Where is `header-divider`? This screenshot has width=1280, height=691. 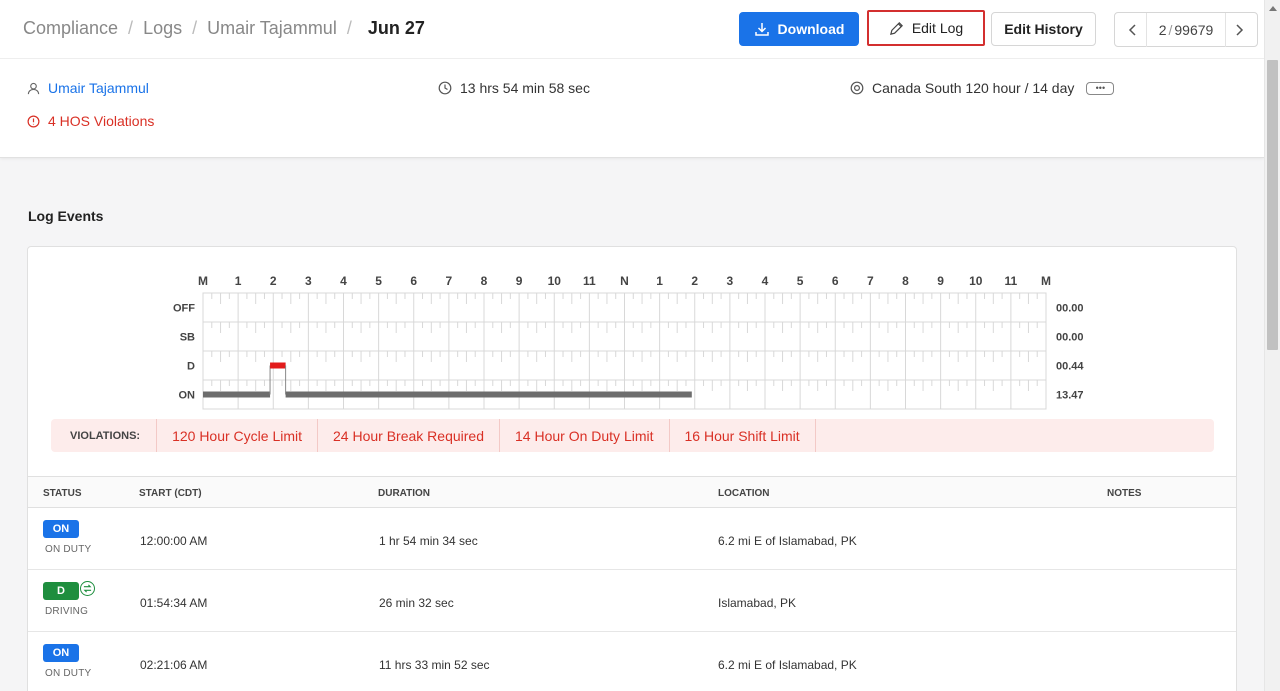 header-divider is located at coordinates (632, 58).